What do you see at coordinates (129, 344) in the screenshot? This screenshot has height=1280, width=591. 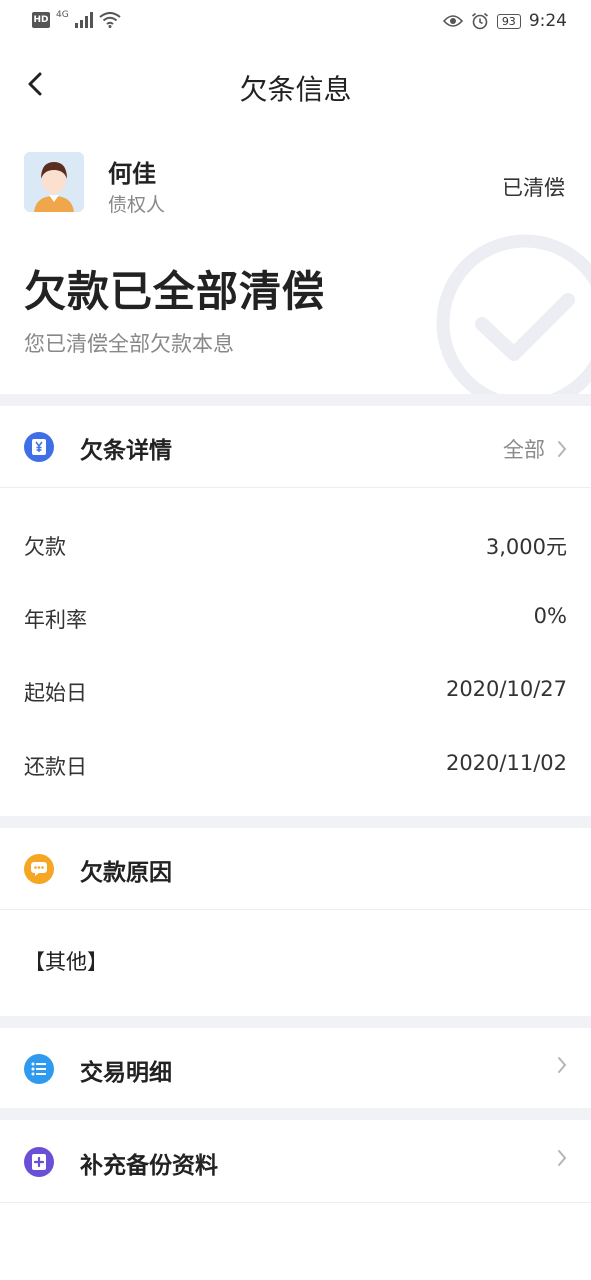 I see `settled-subtitle: 您已清偿全部欠款本息` at bounding box center [129, 344].